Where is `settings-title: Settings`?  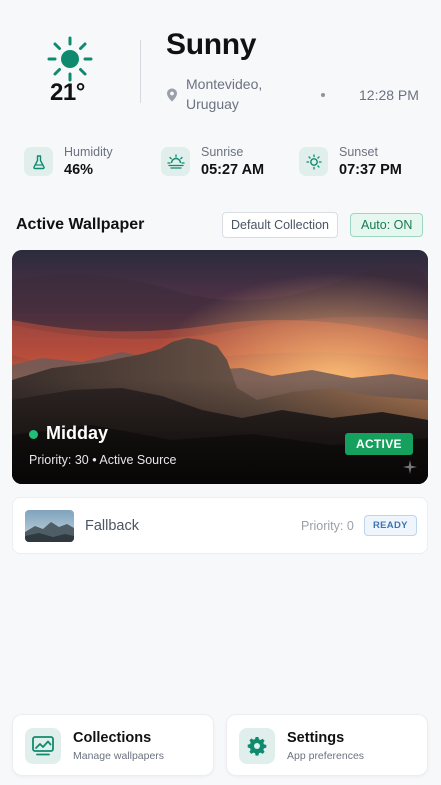 settings-title: Settings is located at coordinates (316, 738).